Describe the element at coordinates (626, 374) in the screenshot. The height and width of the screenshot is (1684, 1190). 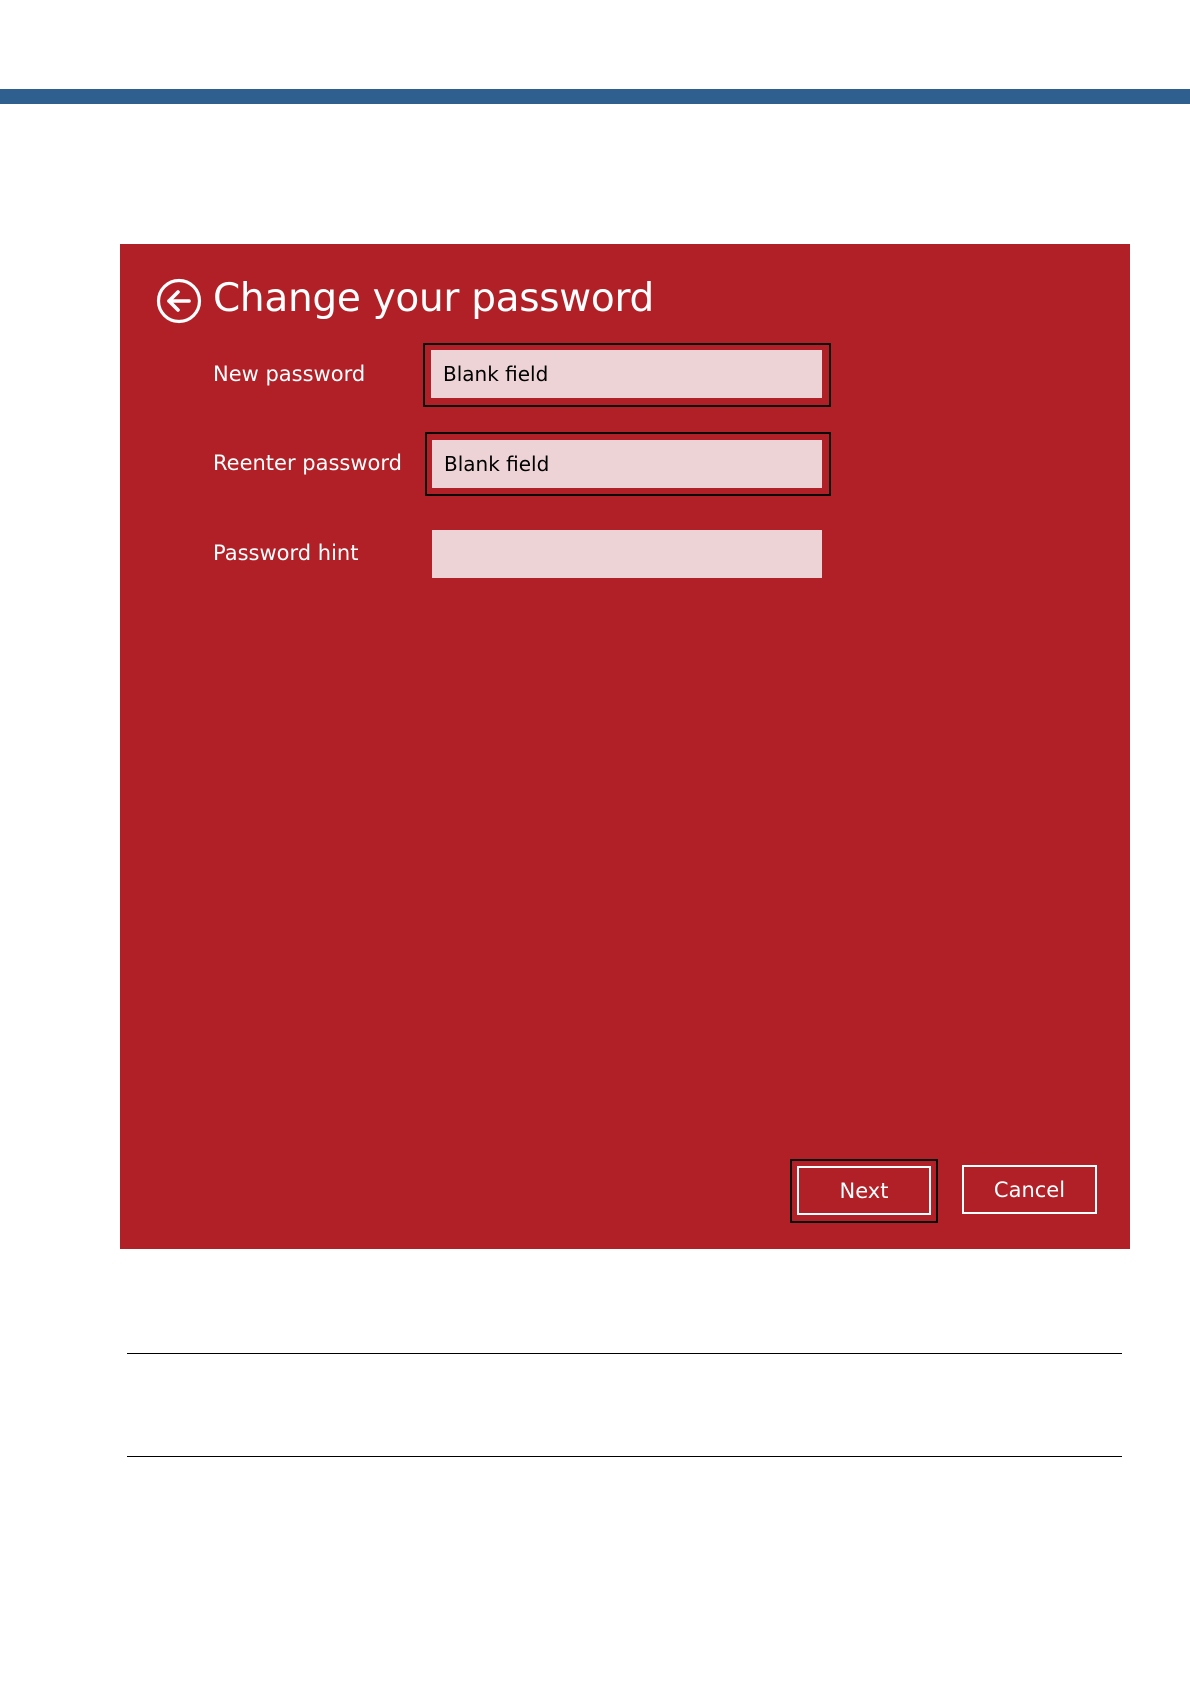
I see `new-password-field` at that location.